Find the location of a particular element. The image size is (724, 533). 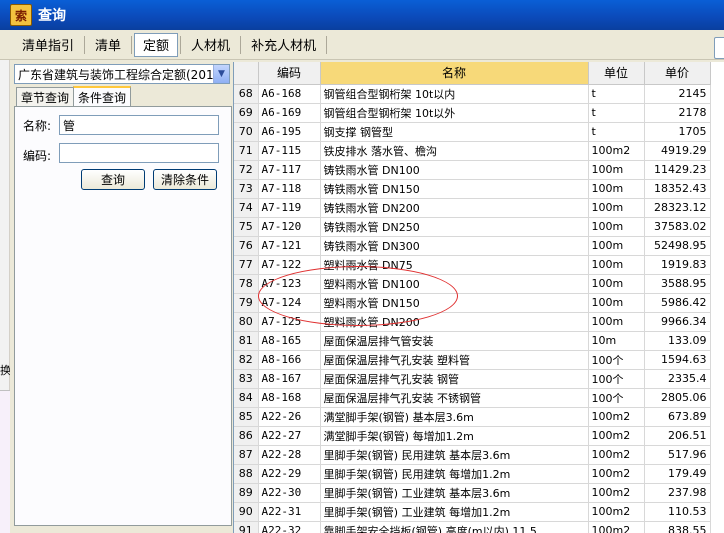

table-row: 85 A22-26 满堂脚手架(钢管) 基本层3.6m 100m2 673.89 is located at coordinates (472, 417).